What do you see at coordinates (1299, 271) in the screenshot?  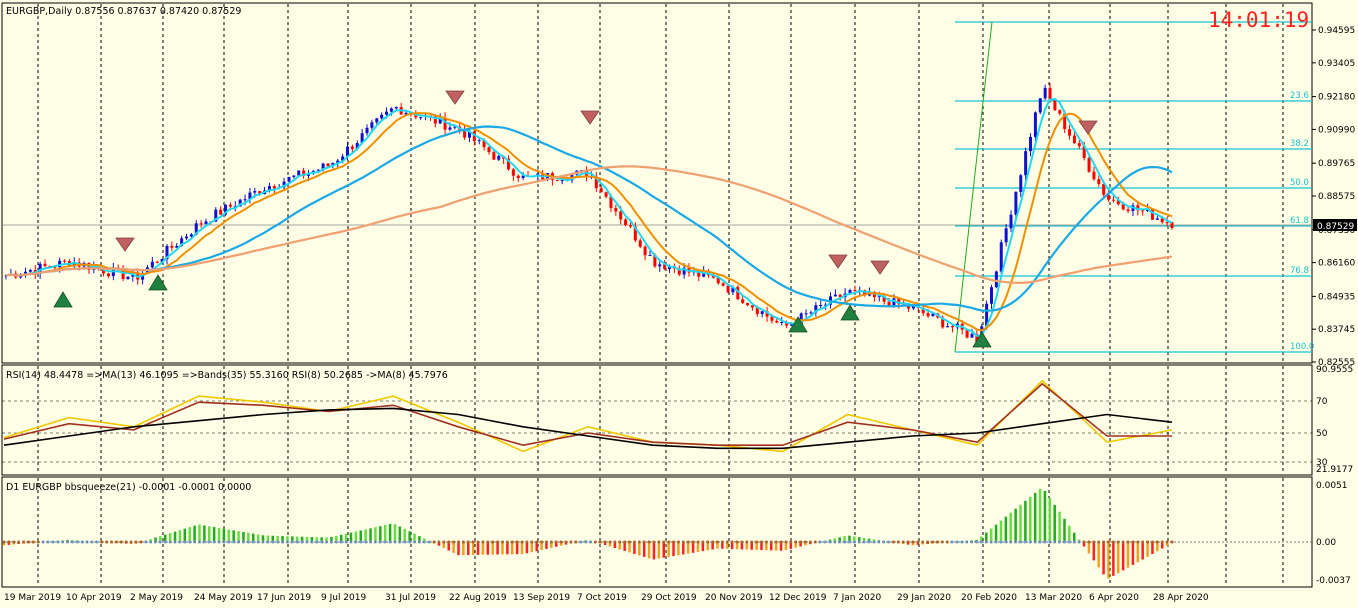 I see `fib-level-label: 76.8` at bounding box center [1299, 271].